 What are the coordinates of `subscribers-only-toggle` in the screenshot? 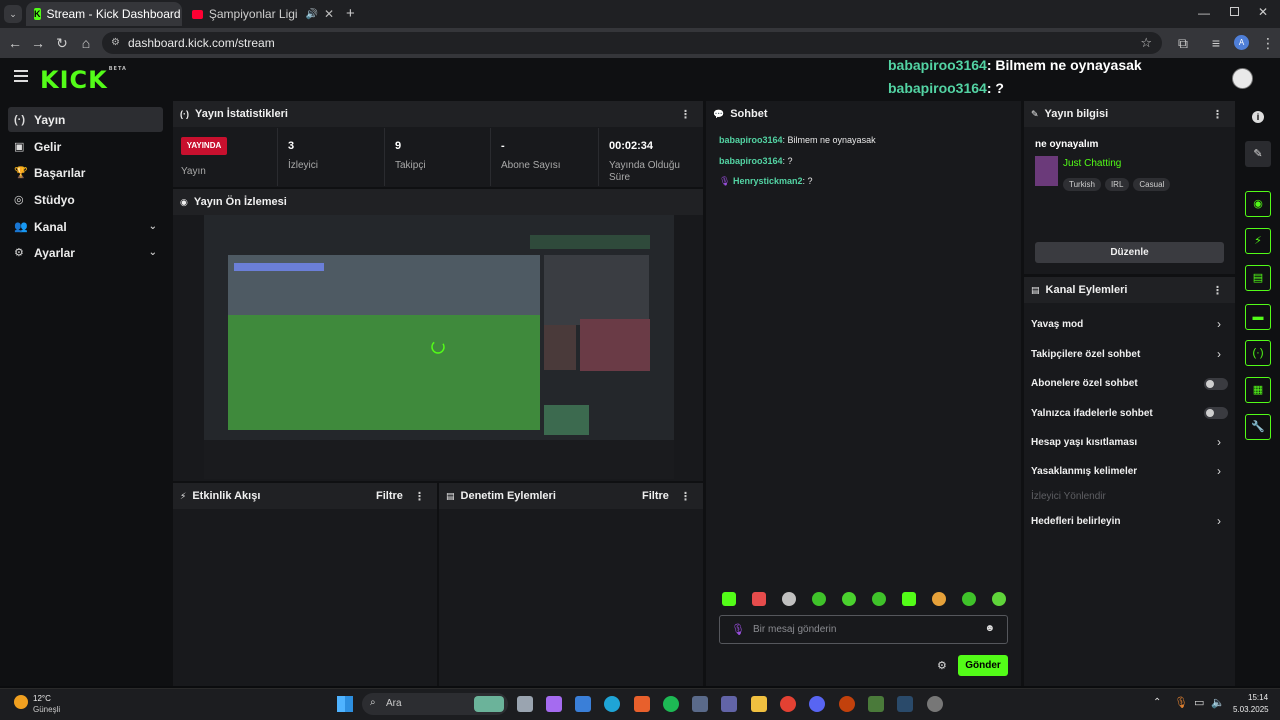 It's located at (1216, 384).